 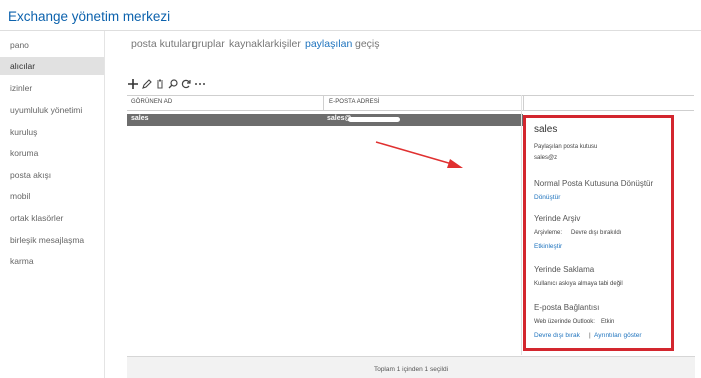 What do you see at coordinates (546, 158) in the screenshot?
I see `mailbox-email: sales@z` at bounding box center [546, 158].